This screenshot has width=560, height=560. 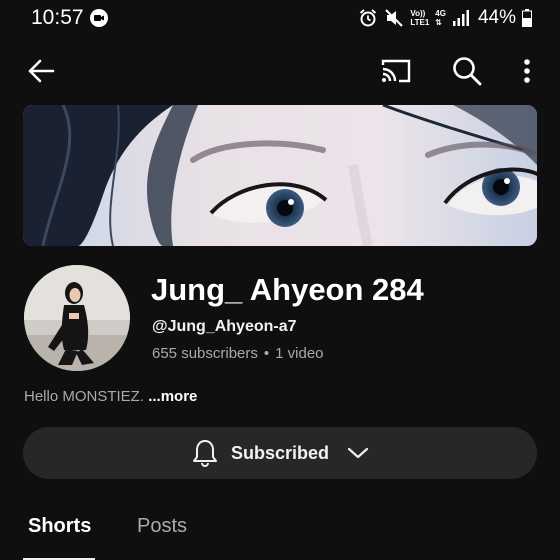 I want to click on battery-icon, so click(x=527, y=18).